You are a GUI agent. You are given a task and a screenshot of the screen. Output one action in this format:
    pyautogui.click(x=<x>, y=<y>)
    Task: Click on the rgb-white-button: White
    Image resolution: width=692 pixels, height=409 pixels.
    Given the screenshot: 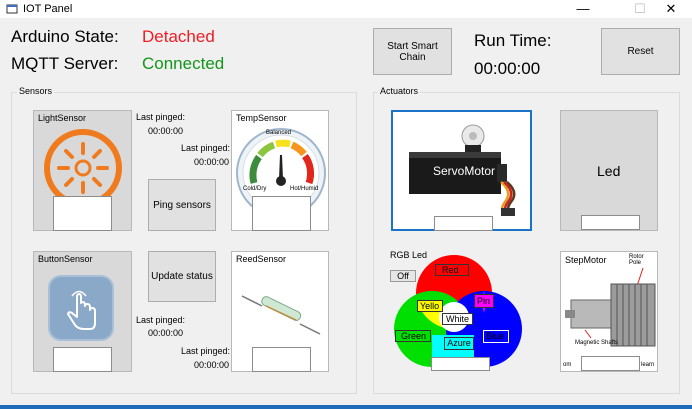 What is the action you would take?
    pyautogui.click(x=457, y=319)
    